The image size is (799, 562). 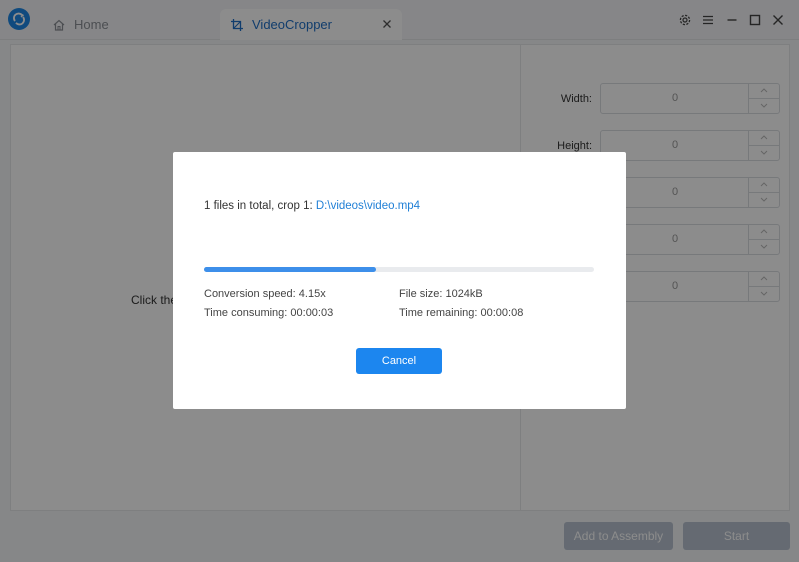 I want to click on progress-bar-fill, so click(x=290, y=269).